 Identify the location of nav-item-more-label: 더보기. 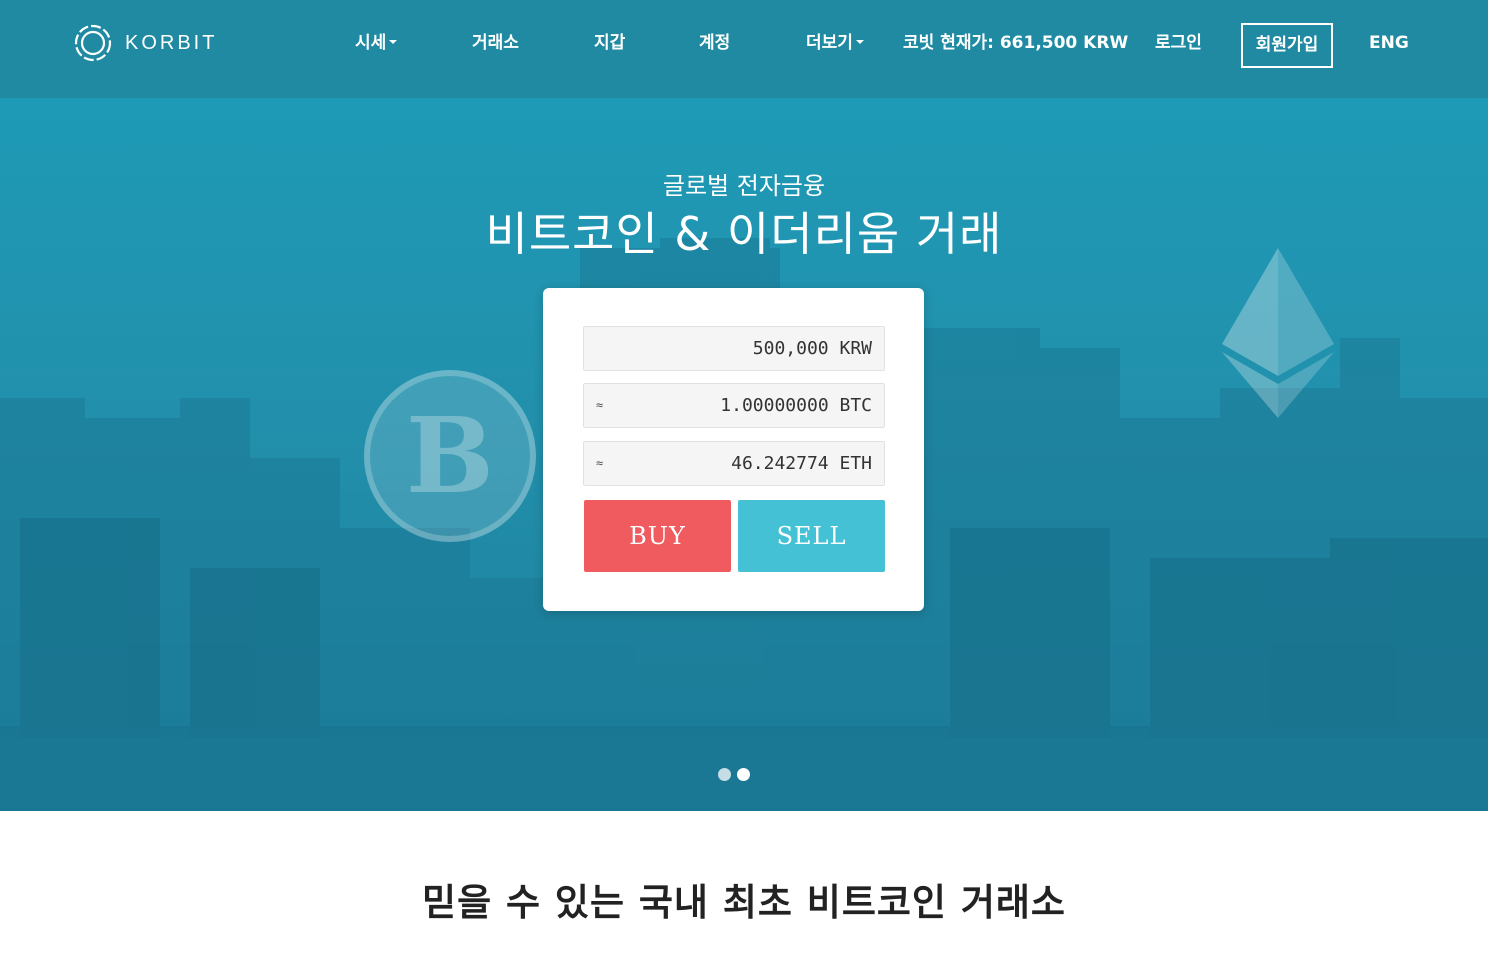
(829, 43).